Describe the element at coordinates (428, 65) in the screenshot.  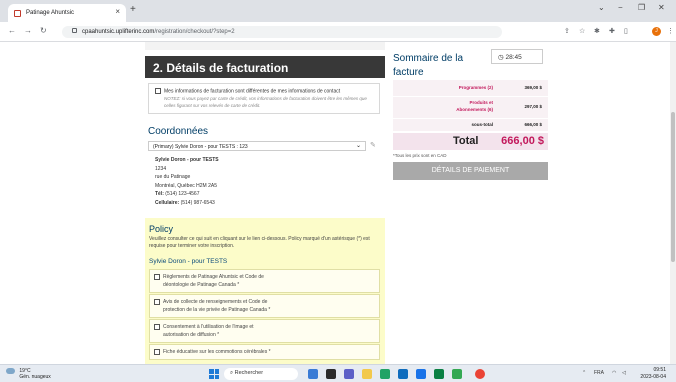
I see `summary-title: Sommaire de la facture` at that location.